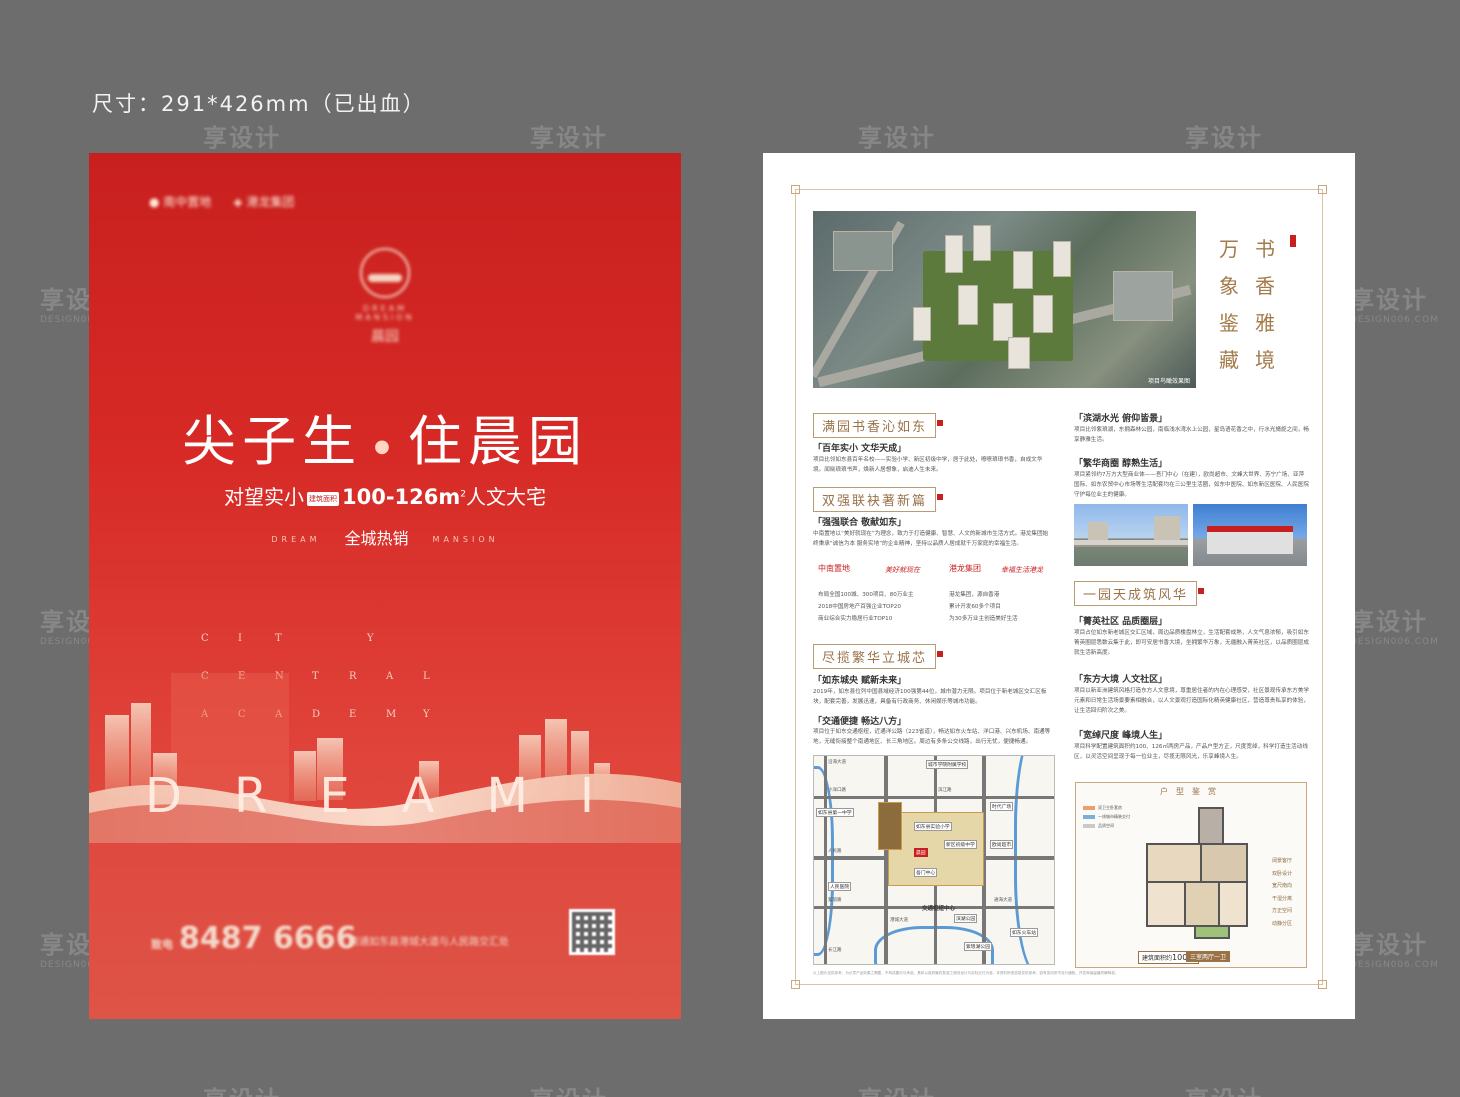 The height and width of the screenshot is (1097, 1460). Describe the element at coordinates (983, 607) in the screenshot. I see `brand-facts: 港龙集团，源自香港 累计开发60多个项目 为30多万业主创造美好生活` at that location.